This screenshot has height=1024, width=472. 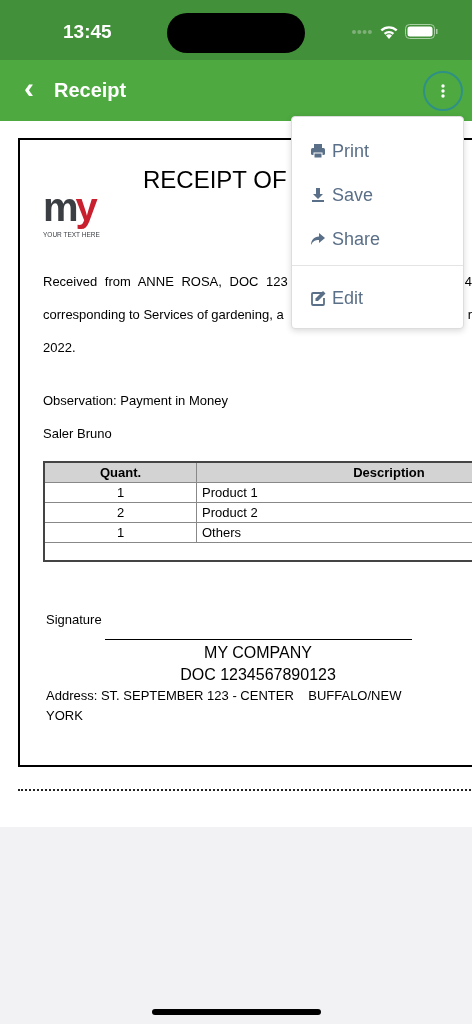 What do you see at coordinates (469, 314) in the screenshot?
I see `receipt-text: r` at bounding box center [469, 314].